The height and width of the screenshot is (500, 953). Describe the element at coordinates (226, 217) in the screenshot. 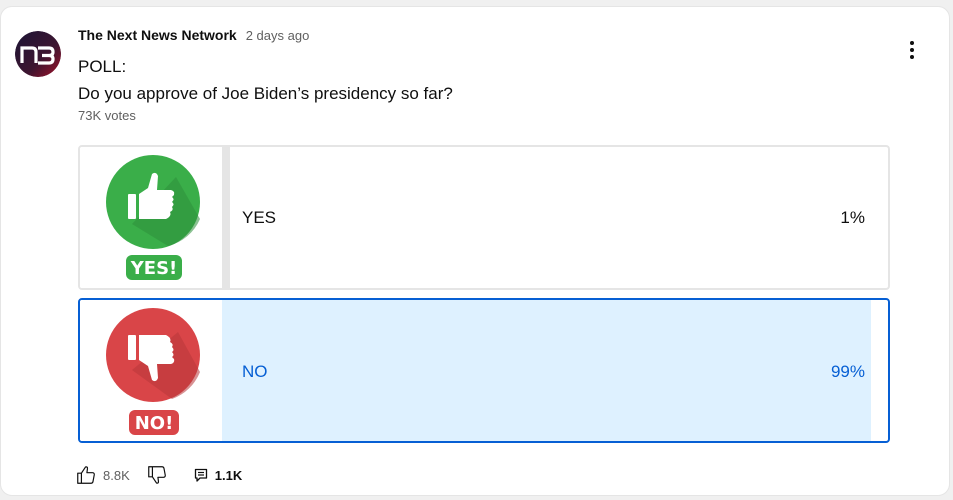

I see `poll-result-bar` at that location.